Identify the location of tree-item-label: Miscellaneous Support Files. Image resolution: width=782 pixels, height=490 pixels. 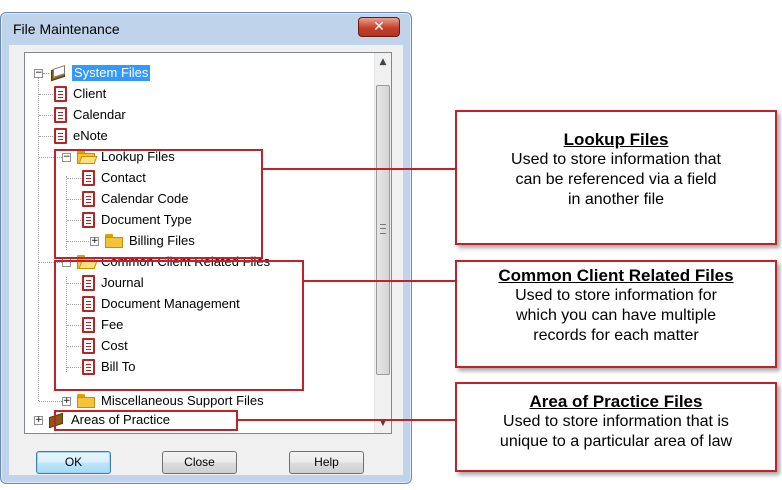
(182, 400).